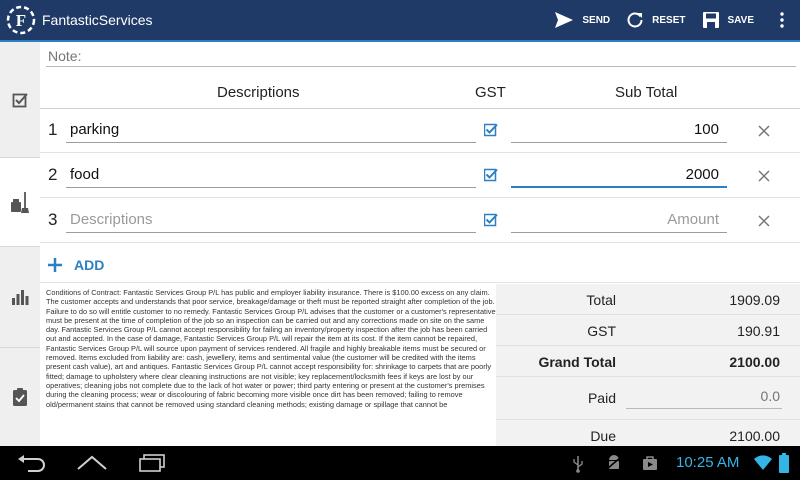  I want to click on table-headers: Descriptions GST Sub Total, so click(420, 93).